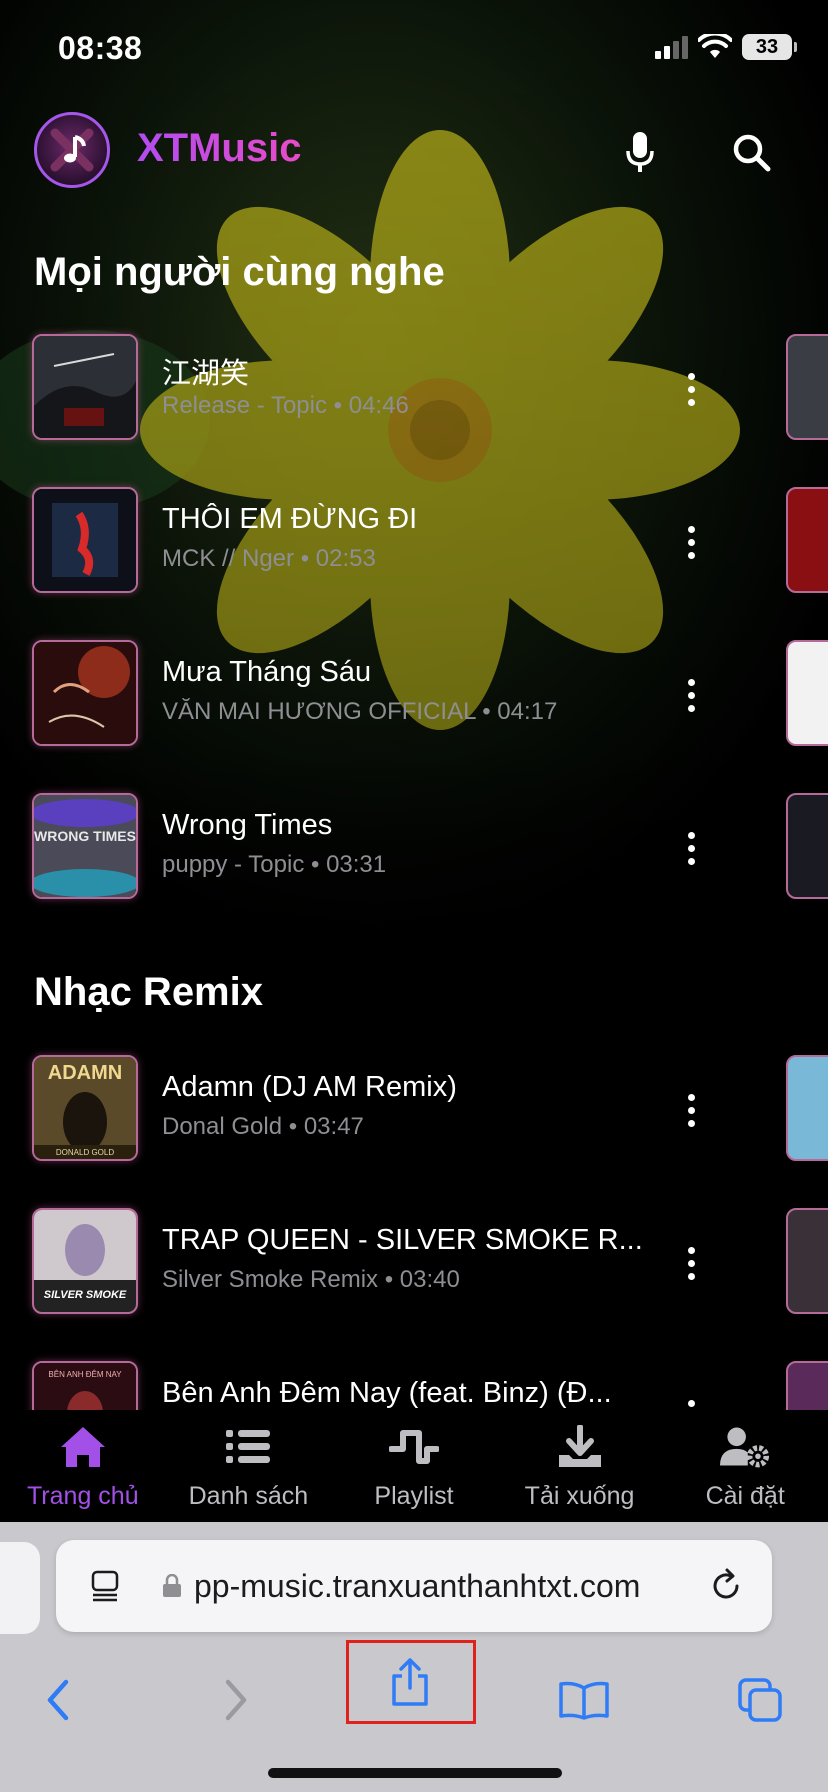  I want to click on share-icon, so click(410, 1682).